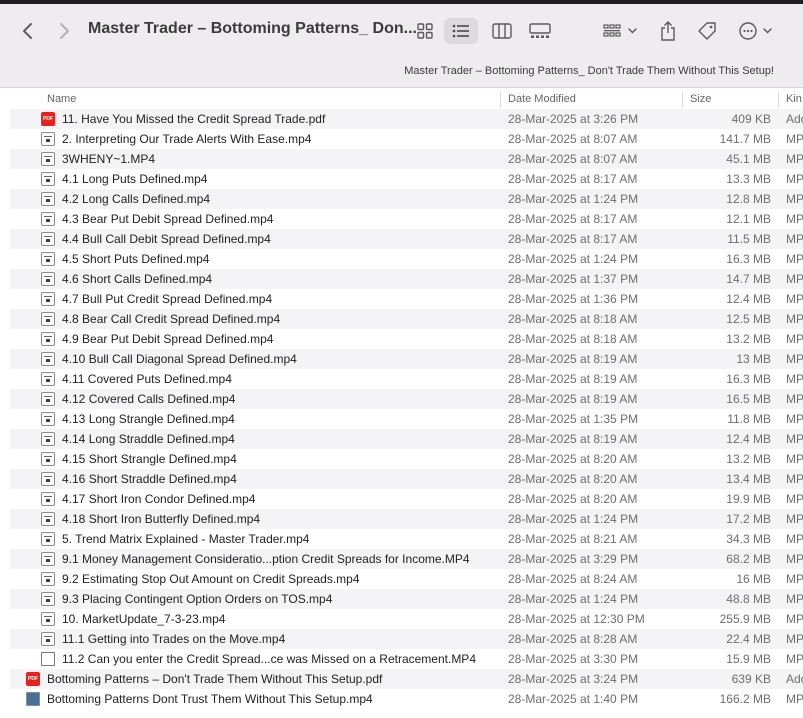  What do you see at coordinates (748, 539) in the screenshot?
I see `file-size: 34.3 MB` at bounding box center [748, 539].